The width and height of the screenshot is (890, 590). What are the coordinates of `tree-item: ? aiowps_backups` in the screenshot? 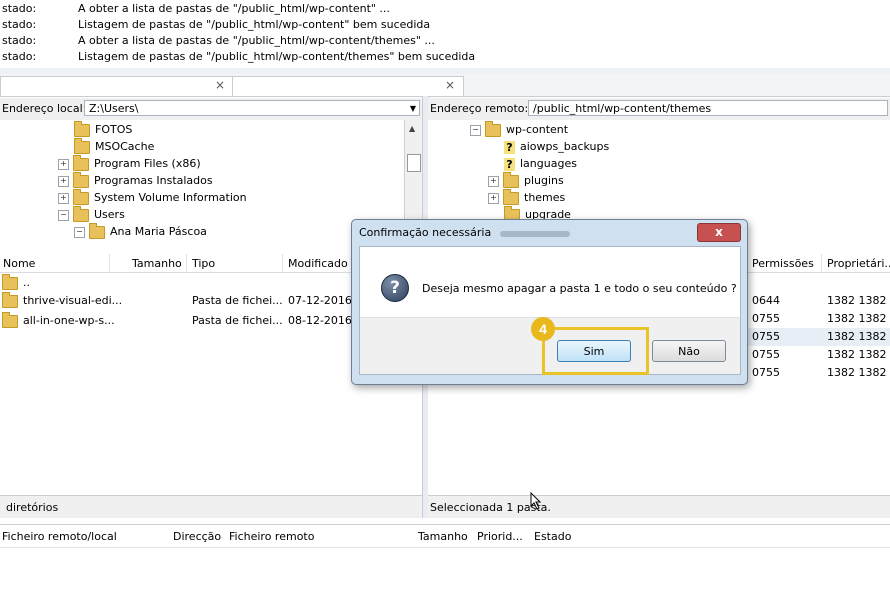 It's located at (556, 146).